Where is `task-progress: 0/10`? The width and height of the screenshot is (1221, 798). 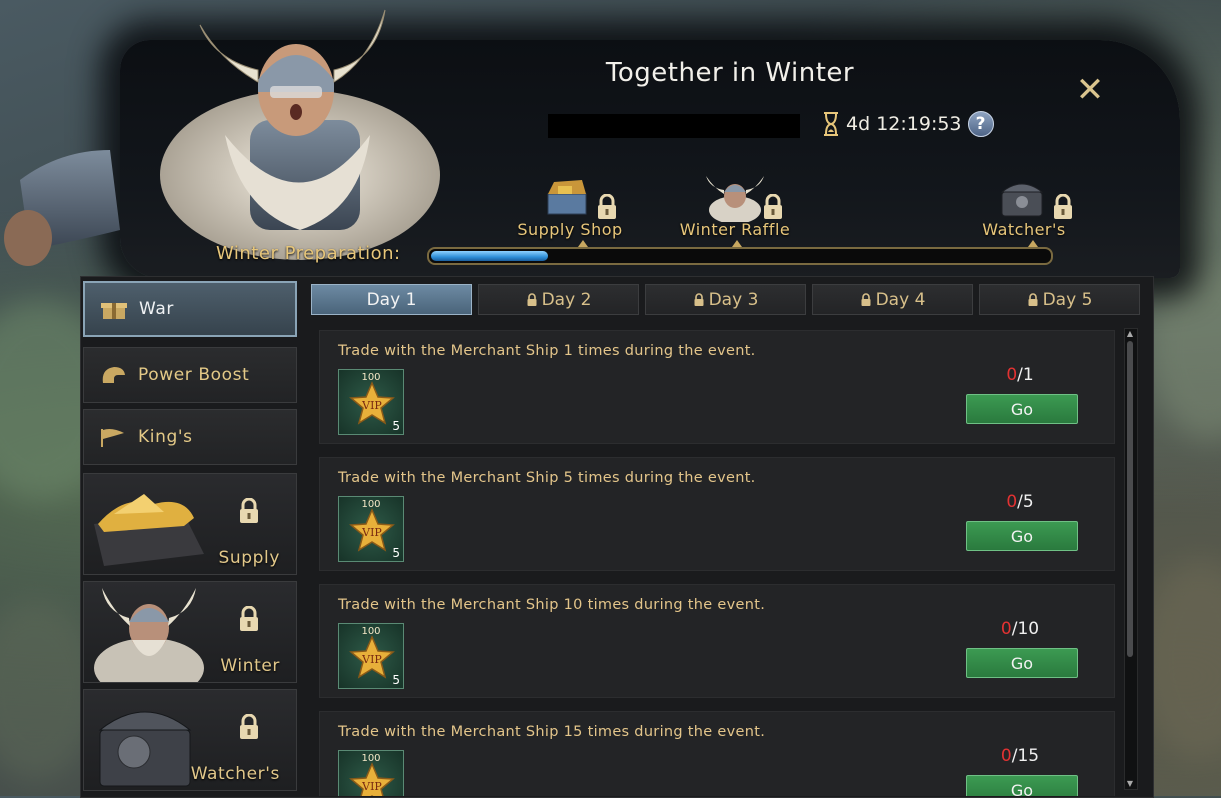 task-progress: 0/10 is located at coordinates (1020, 629).